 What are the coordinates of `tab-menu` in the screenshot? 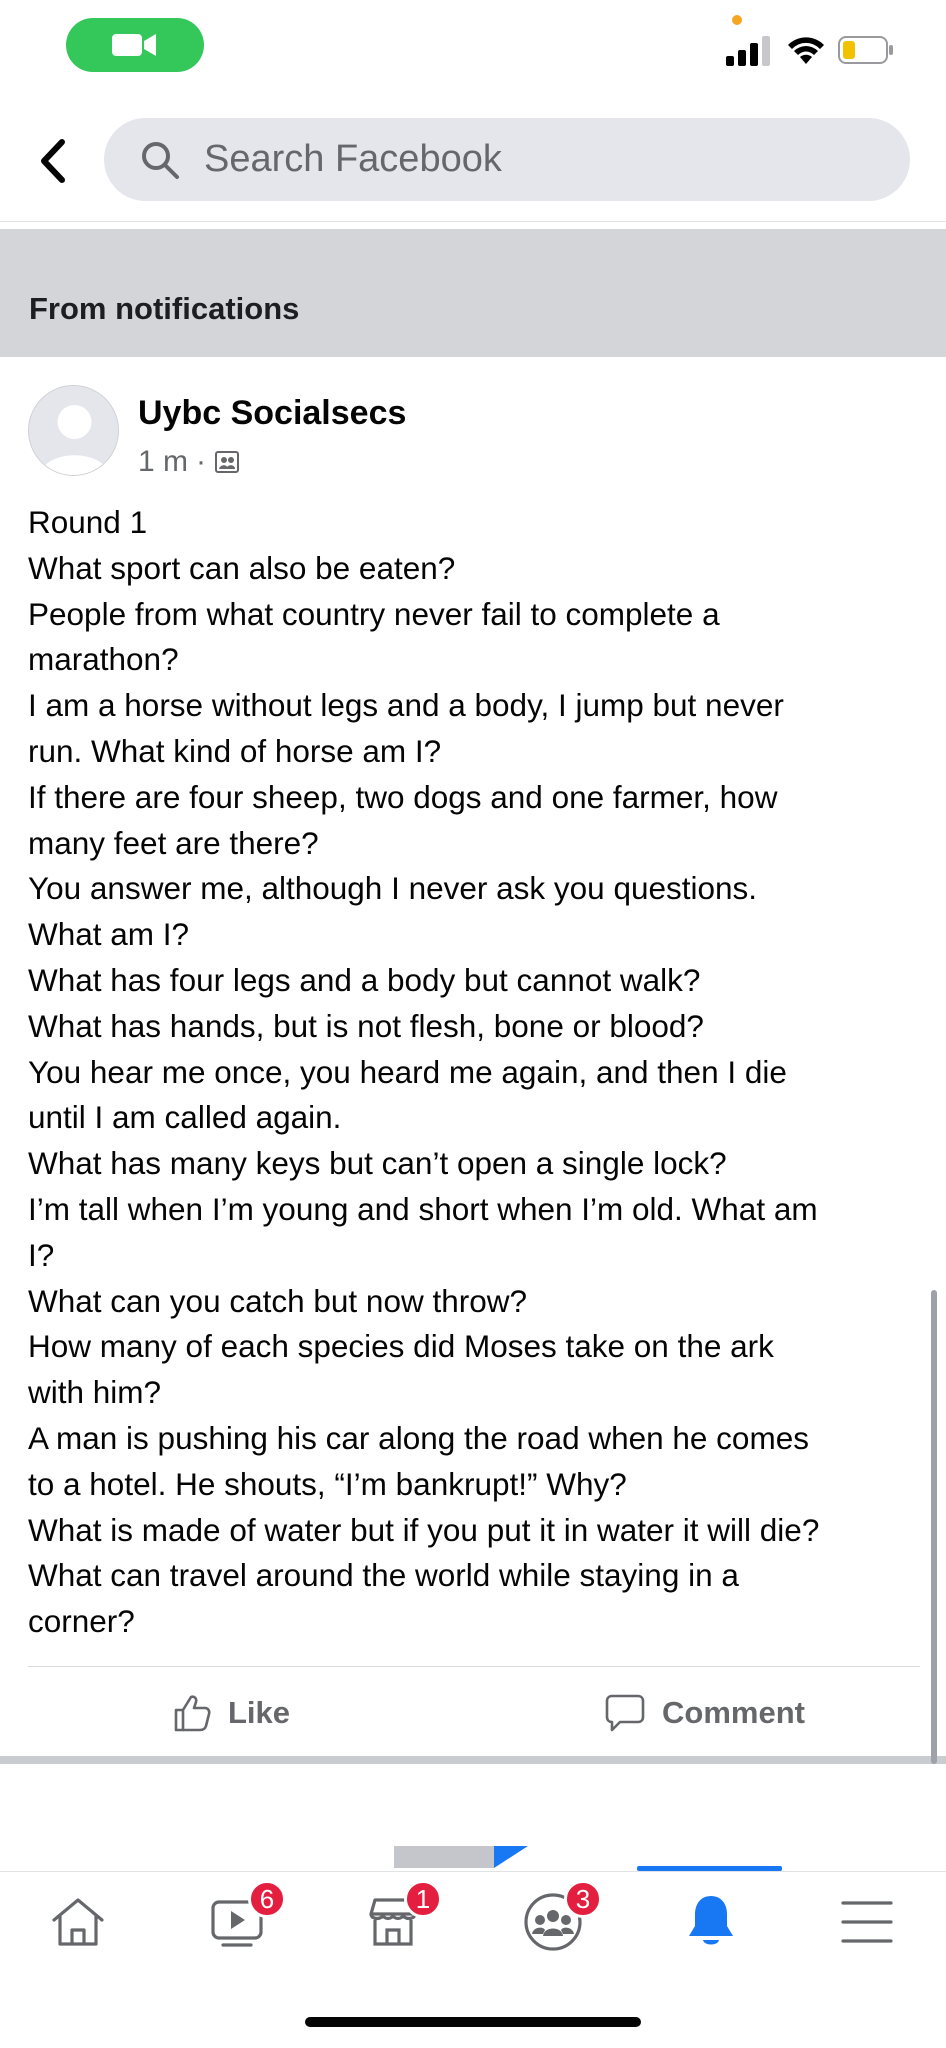 It's located at (867, 1922).